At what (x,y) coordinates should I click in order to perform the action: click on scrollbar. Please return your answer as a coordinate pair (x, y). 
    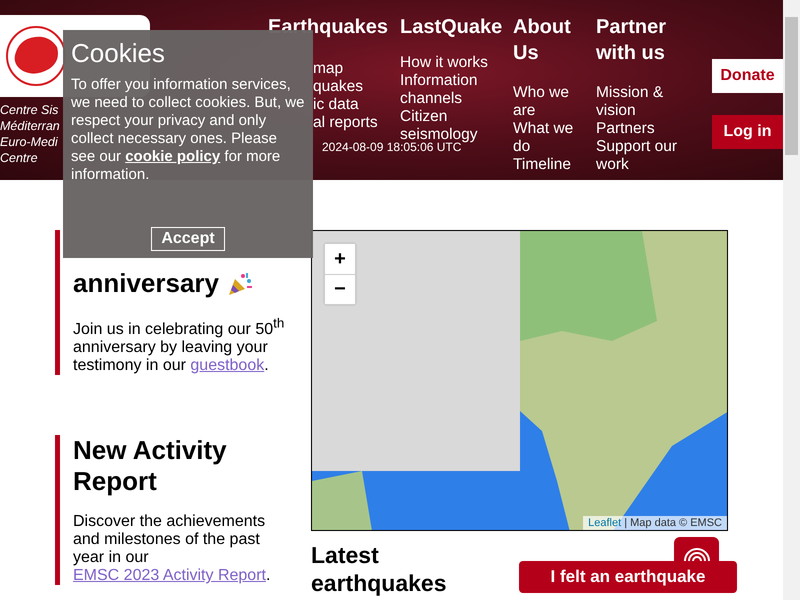
    Looking at the image, I should click on (791, 300).